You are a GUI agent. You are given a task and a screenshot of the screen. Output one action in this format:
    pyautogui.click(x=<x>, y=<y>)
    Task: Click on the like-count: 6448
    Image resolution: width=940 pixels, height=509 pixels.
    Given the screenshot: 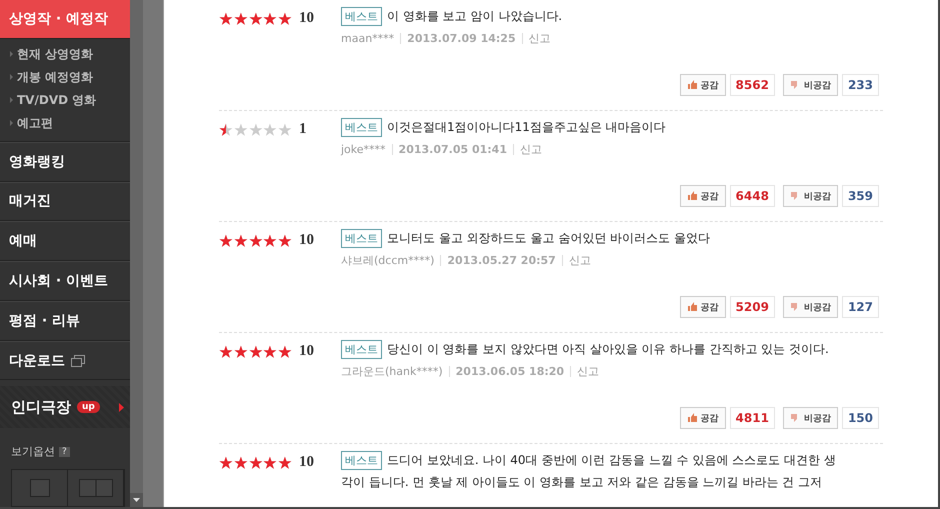 What is the action you would take?
    pyautogui.click(x=752, y=196)
    